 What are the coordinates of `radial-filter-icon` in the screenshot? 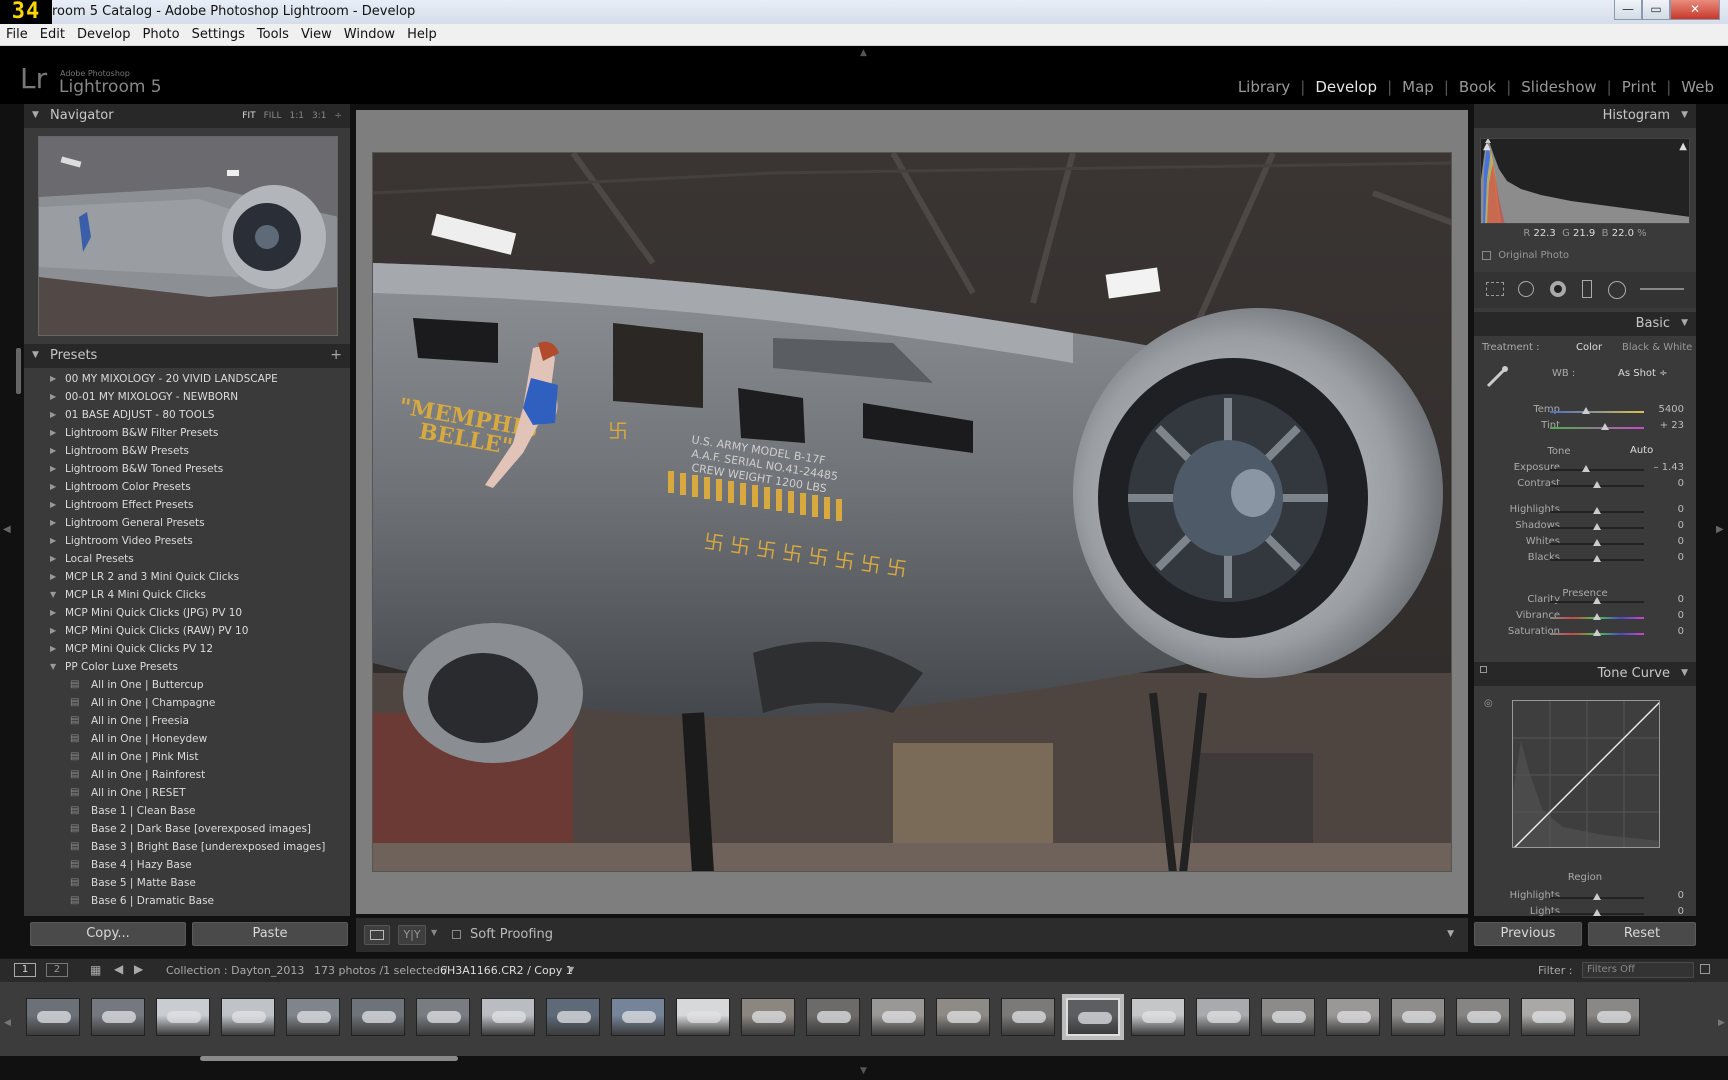 It's located at (1617, 290).